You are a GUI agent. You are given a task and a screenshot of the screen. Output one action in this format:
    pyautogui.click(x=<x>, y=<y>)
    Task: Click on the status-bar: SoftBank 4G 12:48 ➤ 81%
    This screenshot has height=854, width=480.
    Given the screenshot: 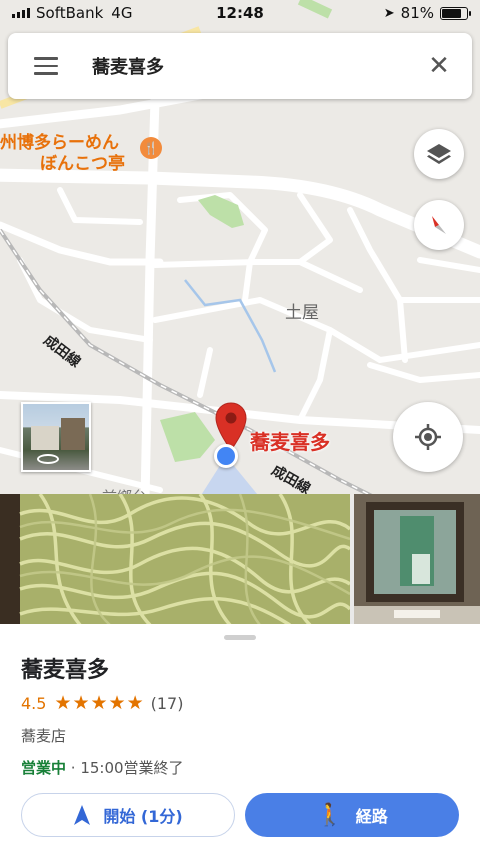 What is the action you would take?
    pyautogui.click(x=240, y=13)
    